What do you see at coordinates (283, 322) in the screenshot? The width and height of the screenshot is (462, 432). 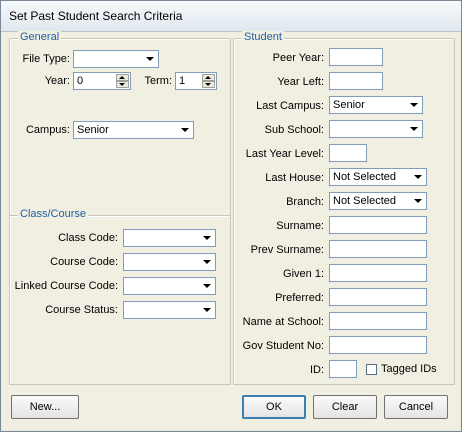 I see `name-at-school-label: Name at School:` at bounding box center [283, 322].